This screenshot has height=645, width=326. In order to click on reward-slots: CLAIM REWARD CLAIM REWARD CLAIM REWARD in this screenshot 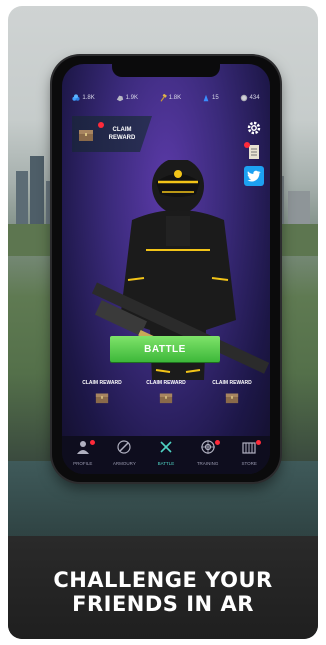, I will do `click(166, 405)`.